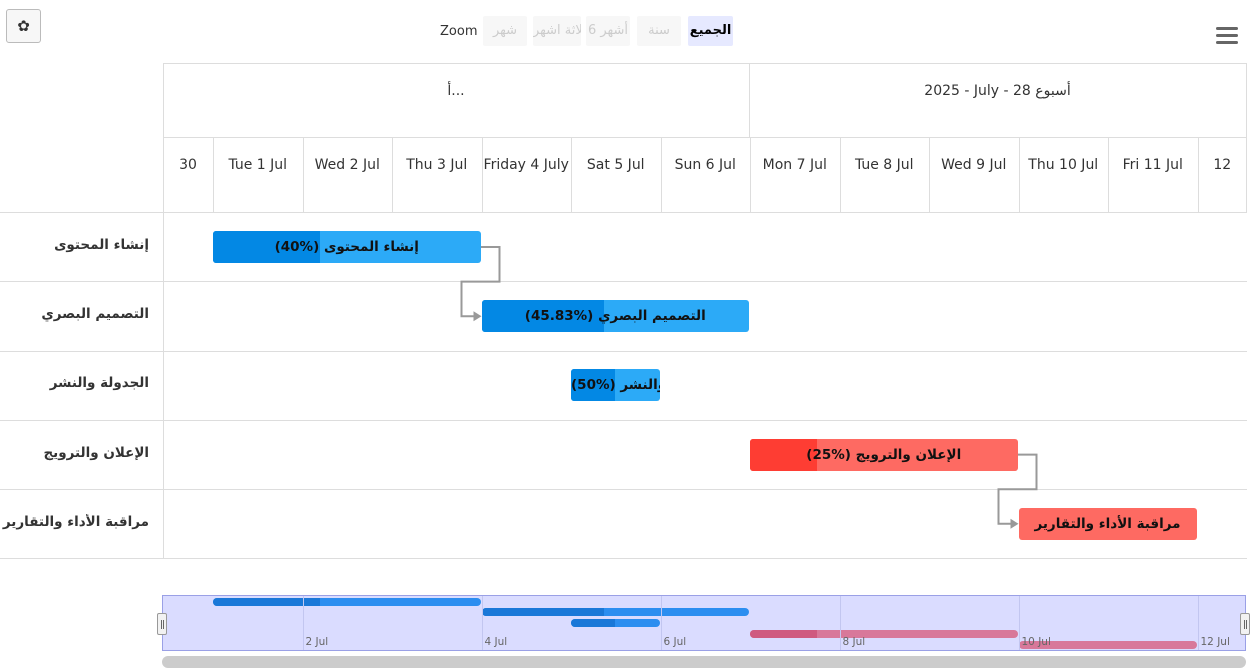 The image size is (1253, 670). Describe the element at coordinates (75, 521) in the screenshot. I see `task-row-label: مراقبة الأداء والتقارير` at that location.